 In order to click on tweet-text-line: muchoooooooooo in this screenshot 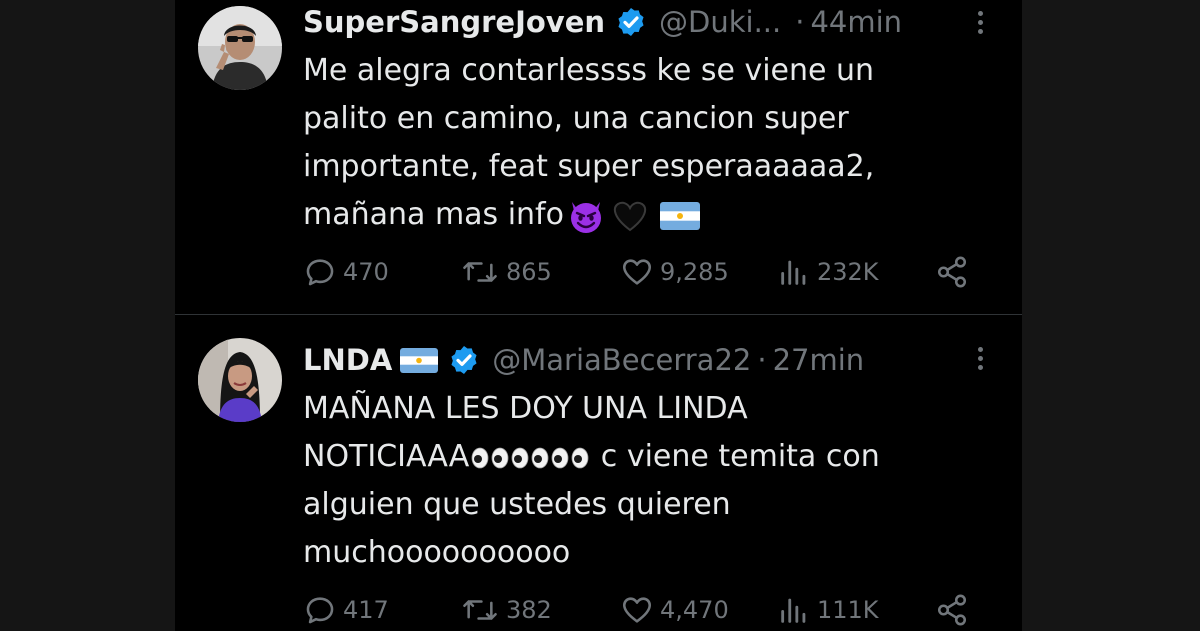, I will do `click(437, 552)`.